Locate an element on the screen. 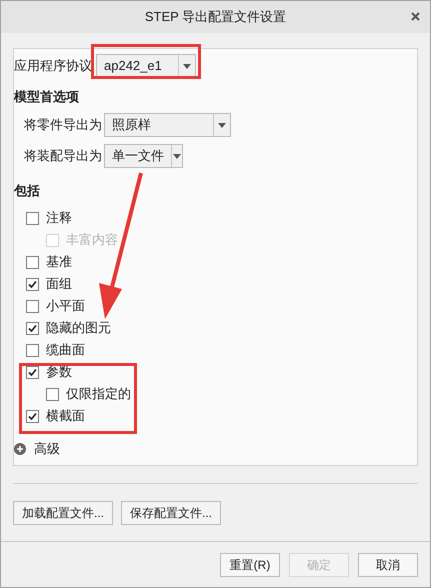 Image resolution: width=431 pixels, height=588 pixels. section-title: 模型首选项 is located at coordinates (47, 97).